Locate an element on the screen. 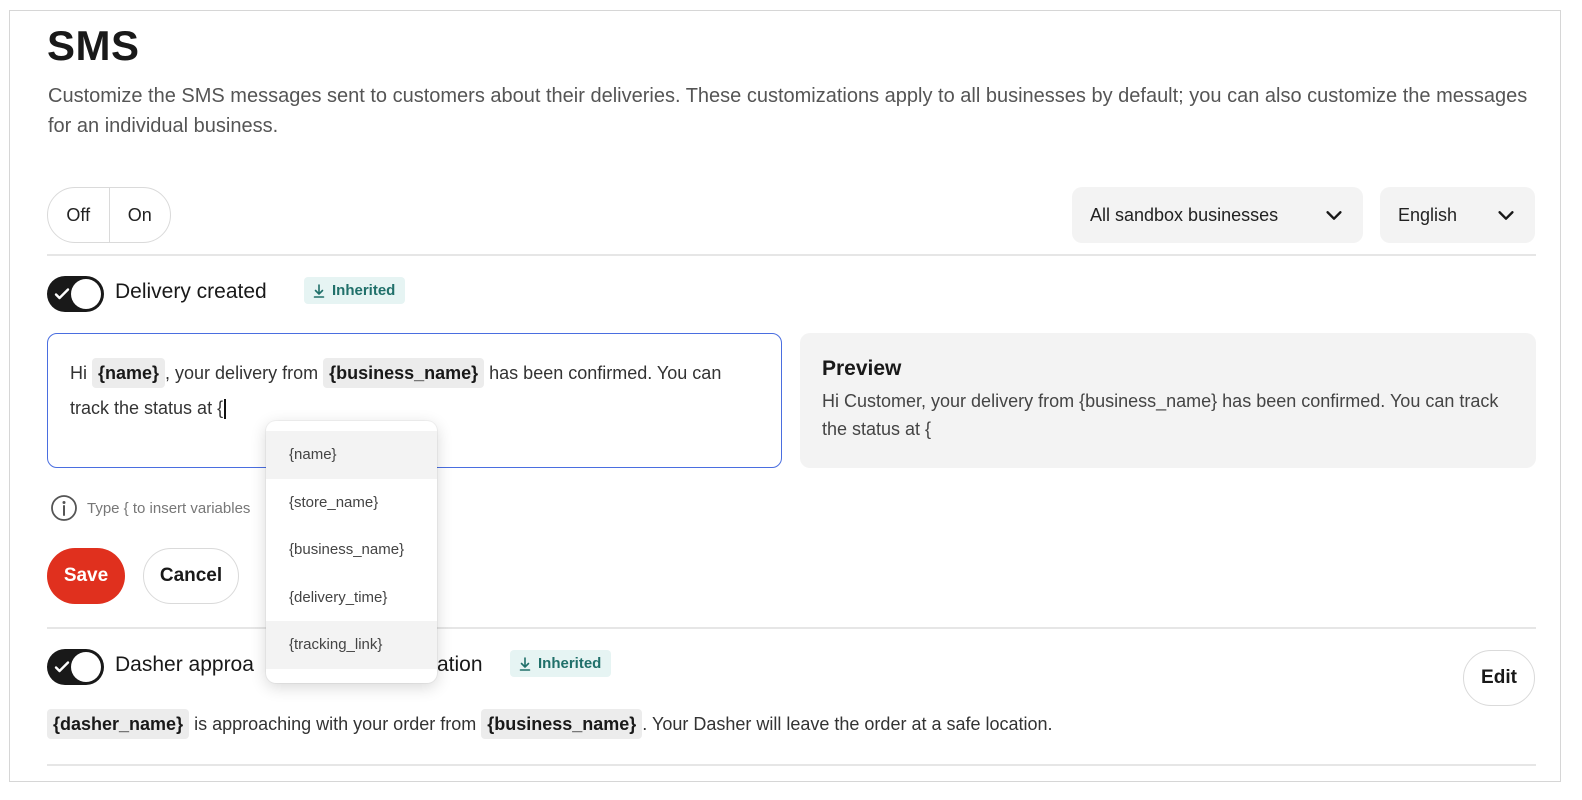 The image size is (1582, 800). cancel-button: Cancel is located at coordinates (191, 576).